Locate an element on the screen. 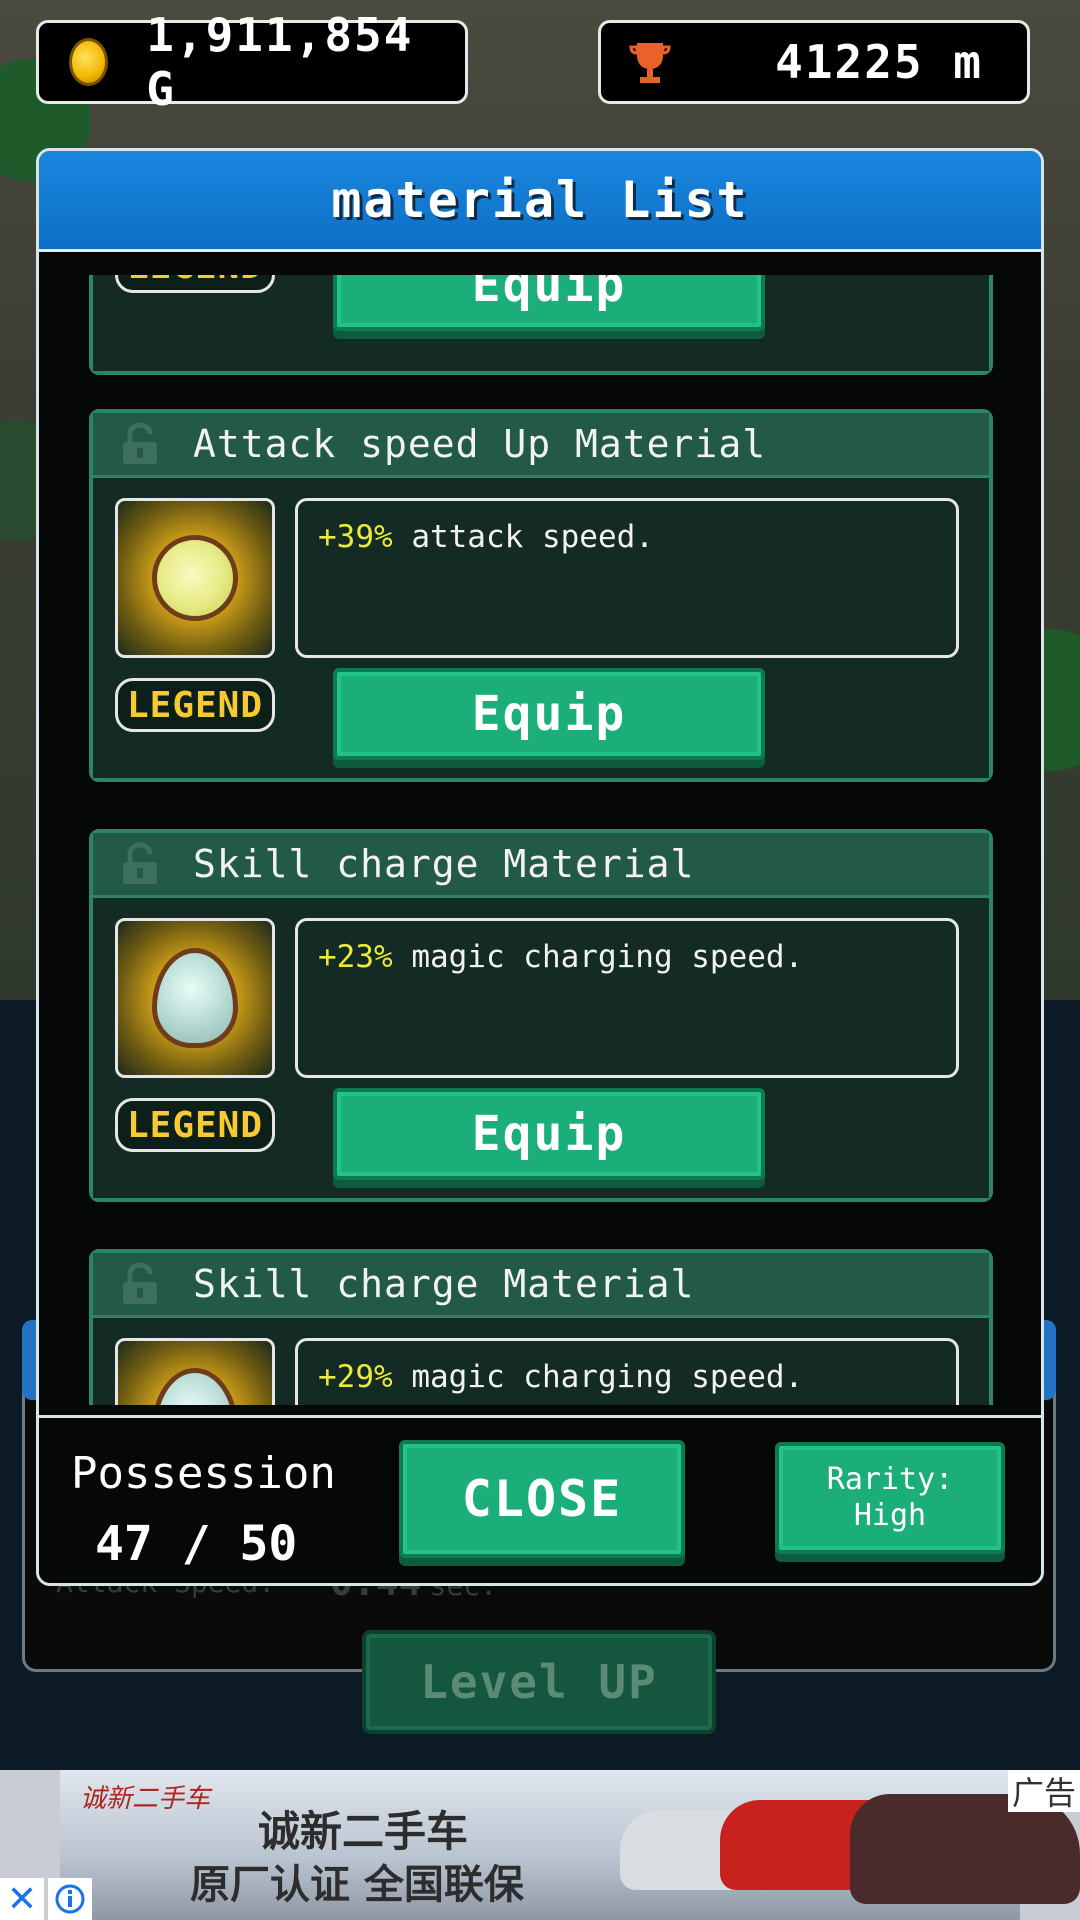  material-card: LEGEND Equip is located at coordinates (541, 325).